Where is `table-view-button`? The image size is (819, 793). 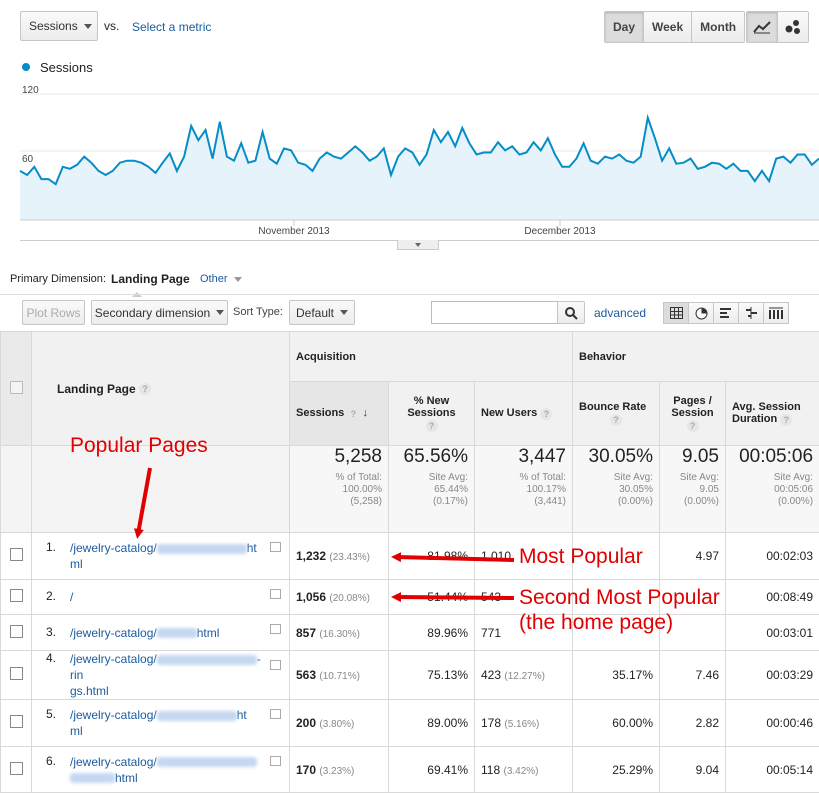
table-view-button is located at coordinates (676, 313).